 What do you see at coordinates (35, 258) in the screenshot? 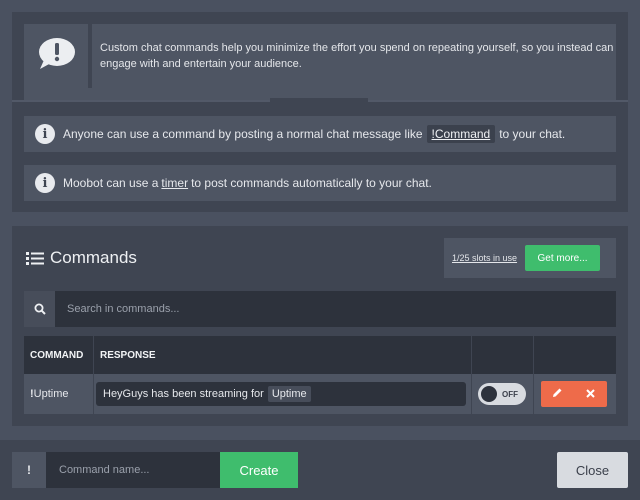
I see `list-icon` at bounding box center [35, 258].